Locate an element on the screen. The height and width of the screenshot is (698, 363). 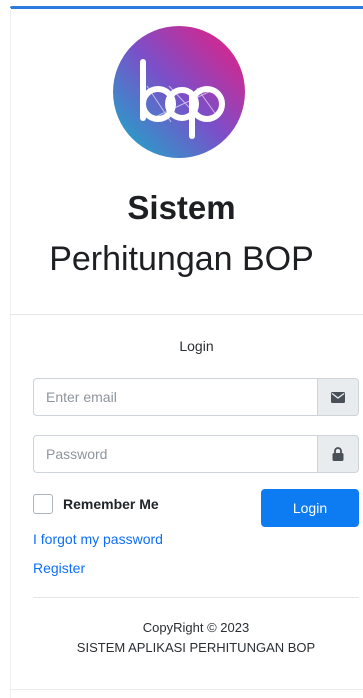
password-addon is located at coordinates (338, 454).